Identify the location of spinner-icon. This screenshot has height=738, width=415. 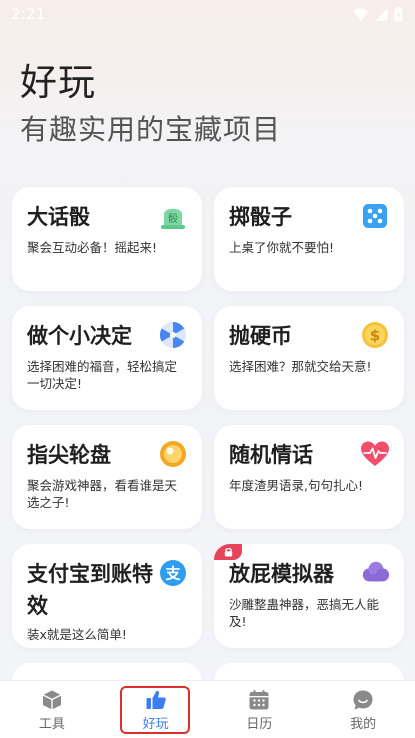
(173, 335).